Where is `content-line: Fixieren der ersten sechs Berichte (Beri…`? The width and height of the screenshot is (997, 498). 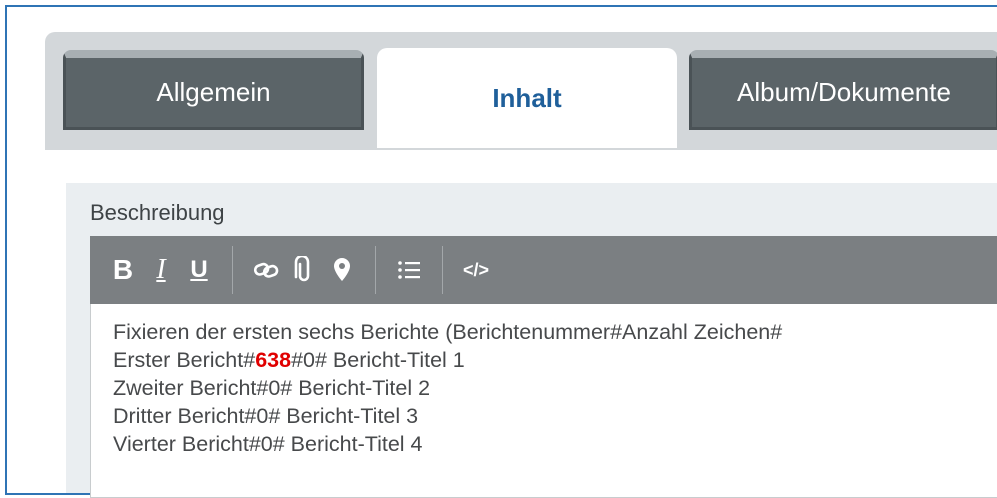
content-line: Fixieren der ersten sechs Berichte (Beri… is located at coordinates (448, 332).